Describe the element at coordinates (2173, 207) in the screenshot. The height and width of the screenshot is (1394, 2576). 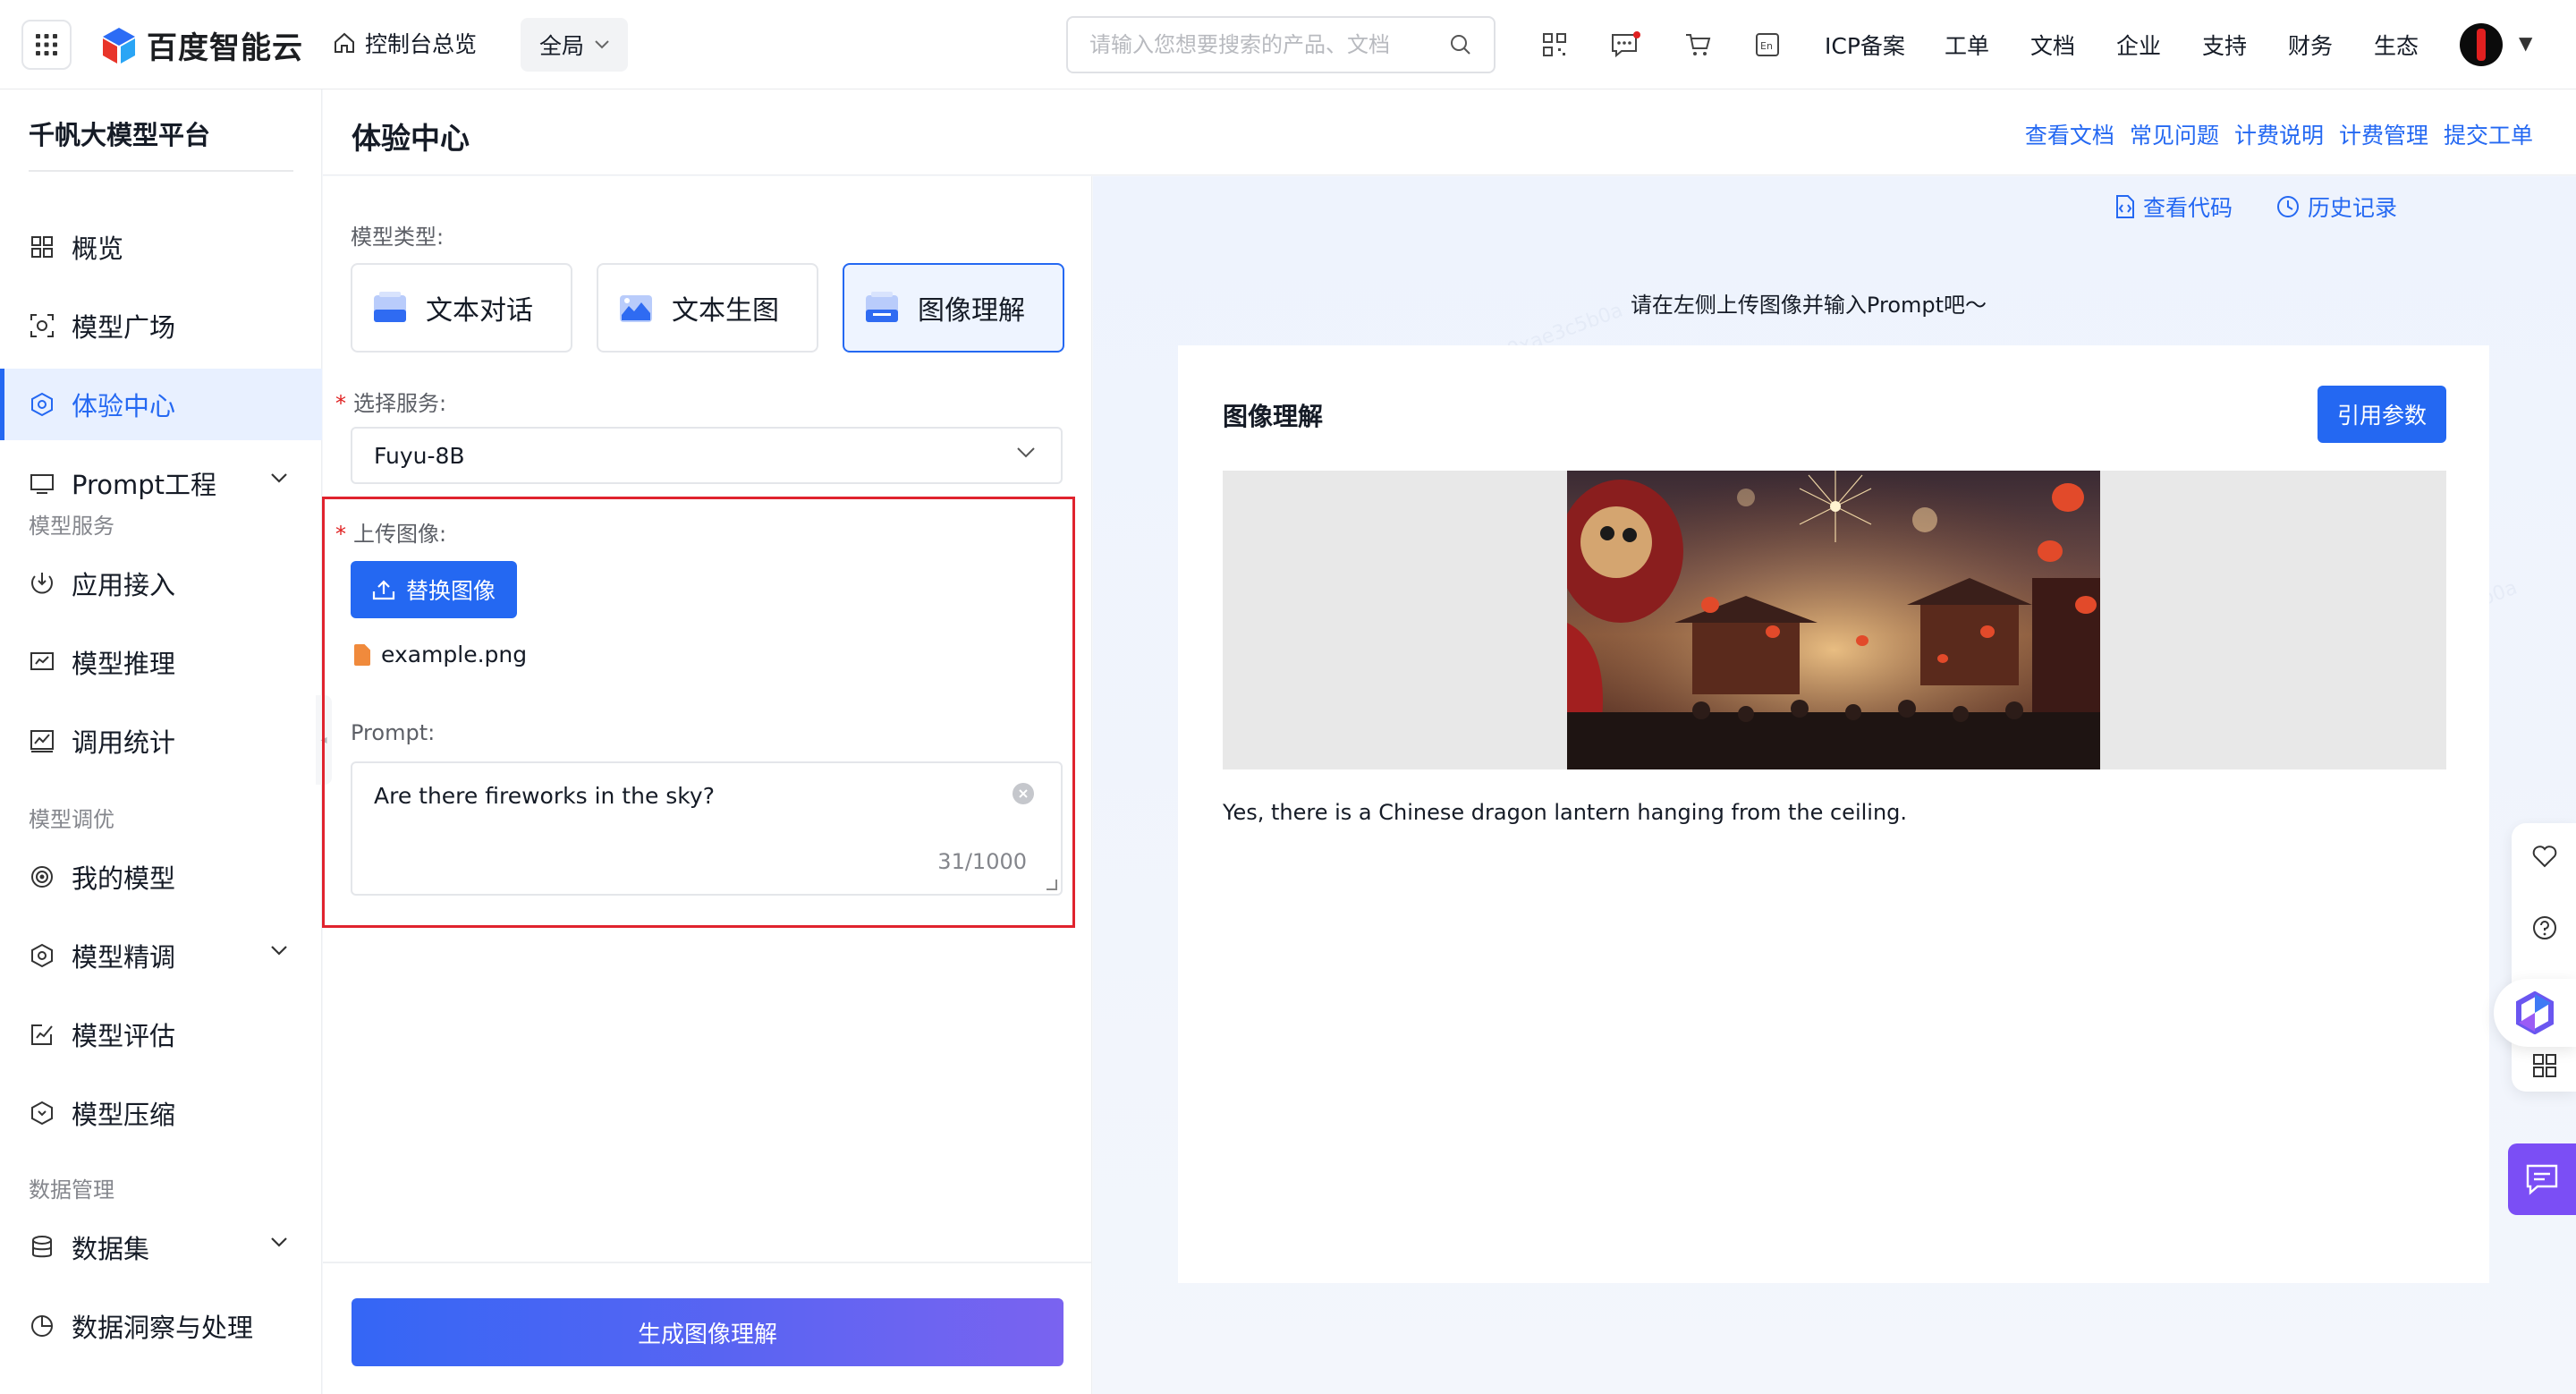
I see `view-code-button: 查看代码` at that location.